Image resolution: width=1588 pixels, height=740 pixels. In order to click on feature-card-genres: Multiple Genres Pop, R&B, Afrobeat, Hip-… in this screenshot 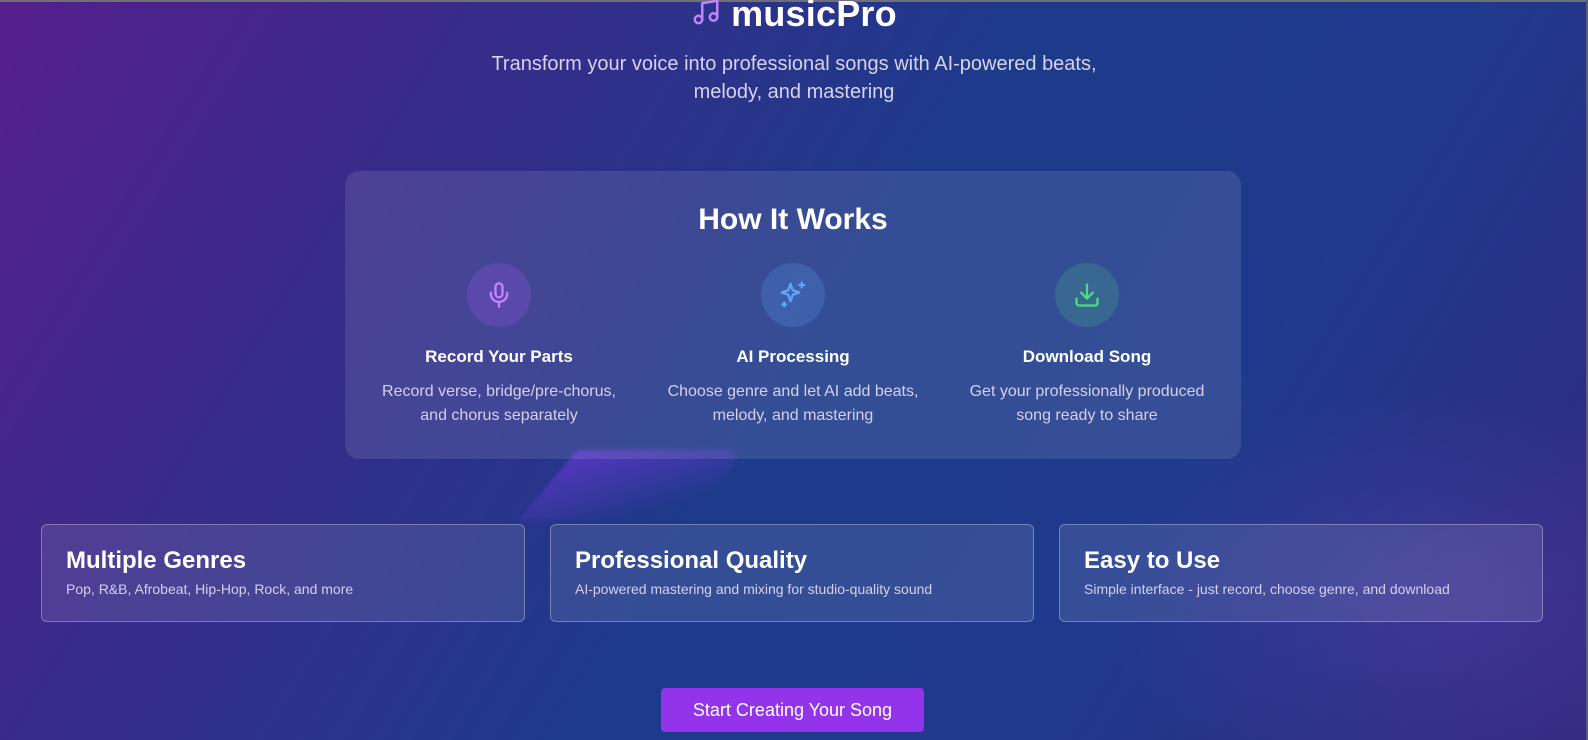, I will do `click(283, 573)`.